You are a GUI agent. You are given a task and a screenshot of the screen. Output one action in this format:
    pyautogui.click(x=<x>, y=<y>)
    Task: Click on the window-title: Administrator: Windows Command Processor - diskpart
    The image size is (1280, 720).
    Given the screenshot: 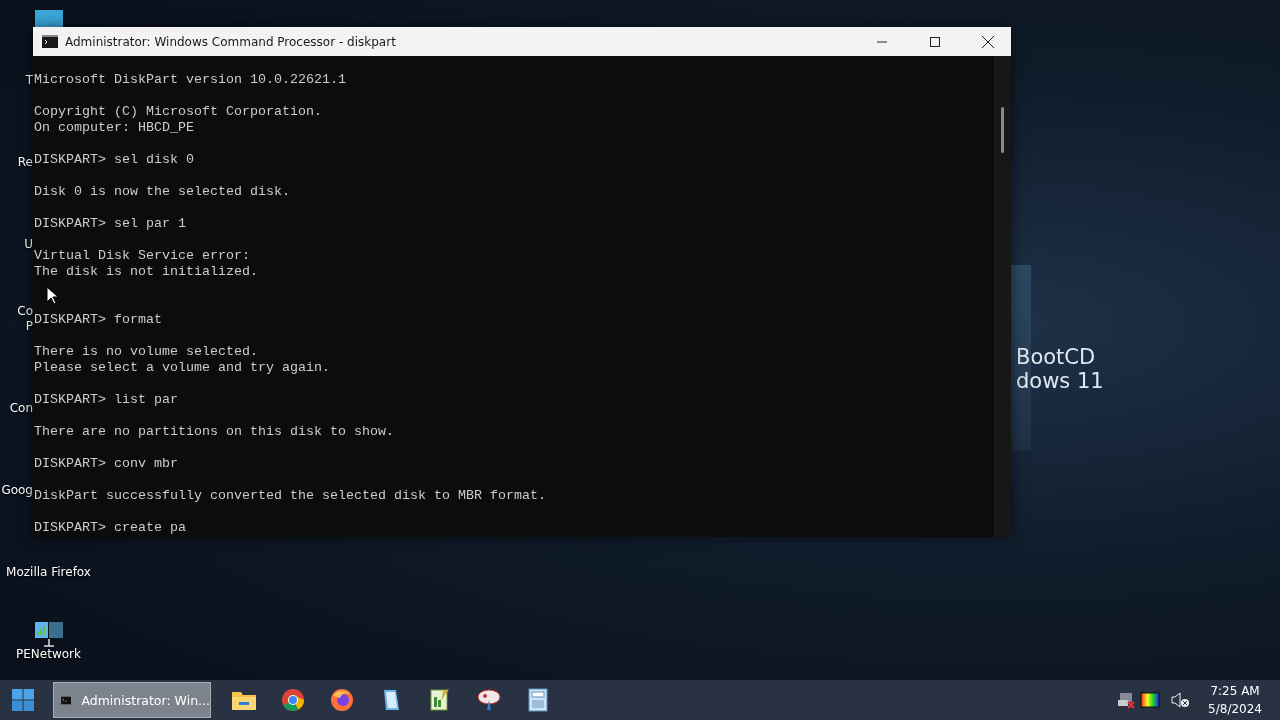 What is the action you would take?
    pyautogui.click(x=231, y=41)
    